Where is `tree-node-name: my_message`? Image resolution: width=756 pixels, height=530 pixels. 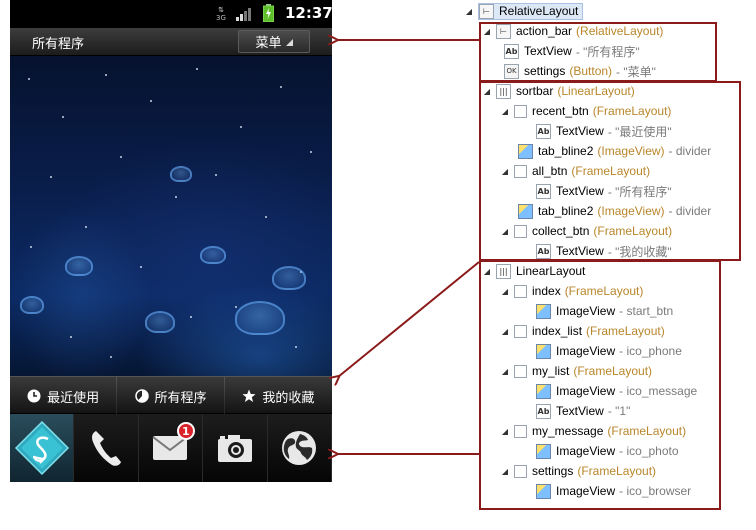 tree-node-name: my_message is located at coordinates (568, 431).